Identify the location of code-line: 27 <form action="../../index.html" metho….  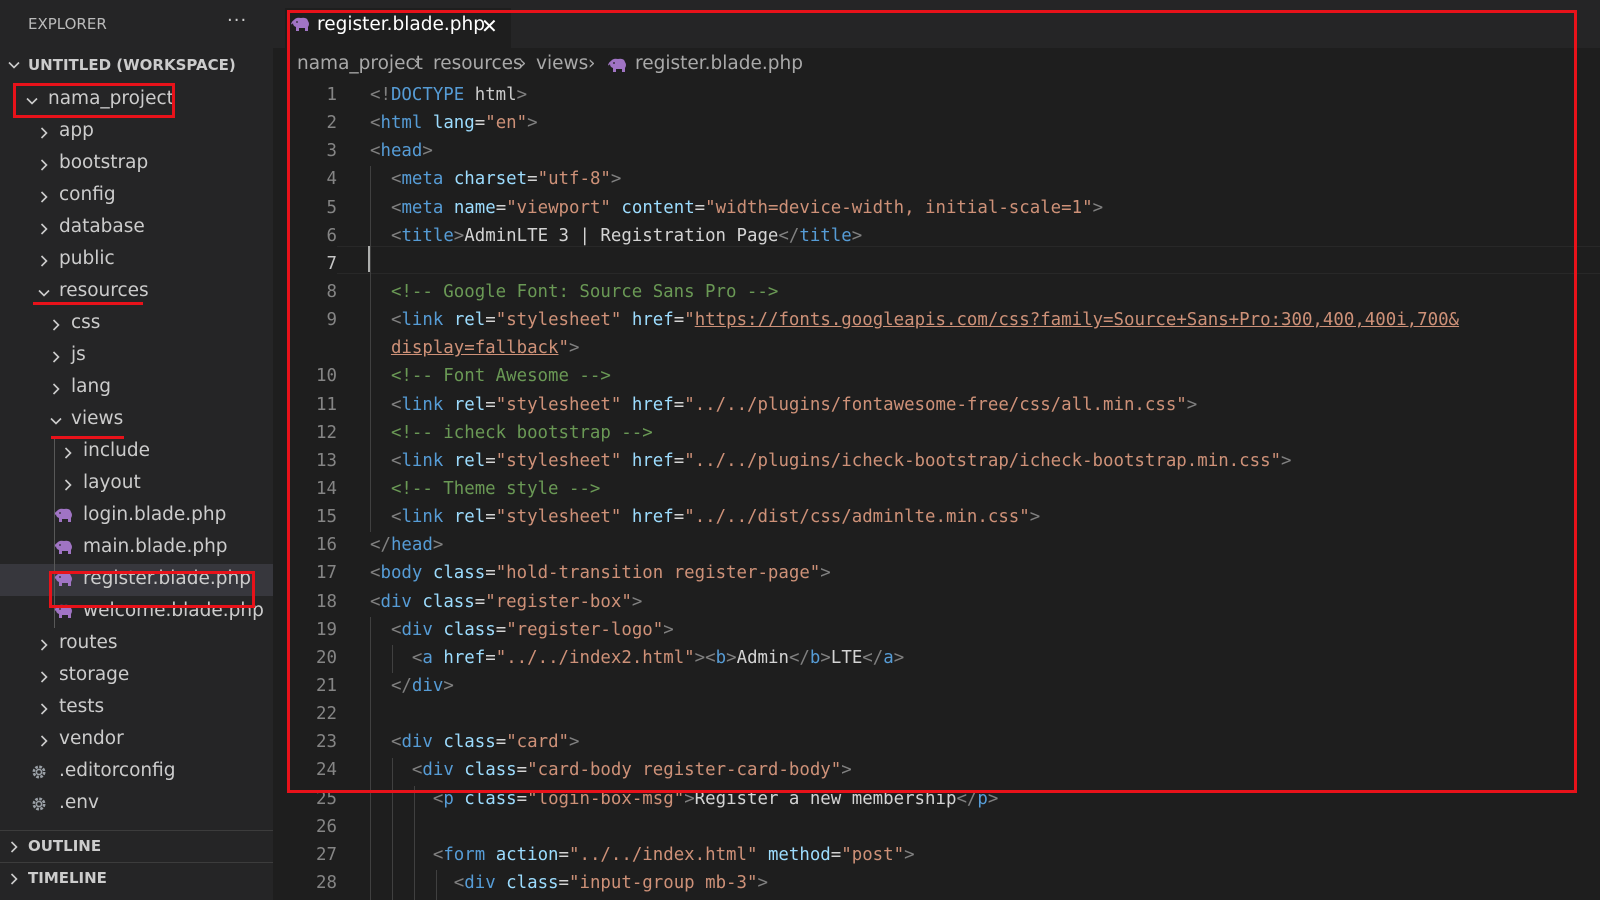
(936, 856).